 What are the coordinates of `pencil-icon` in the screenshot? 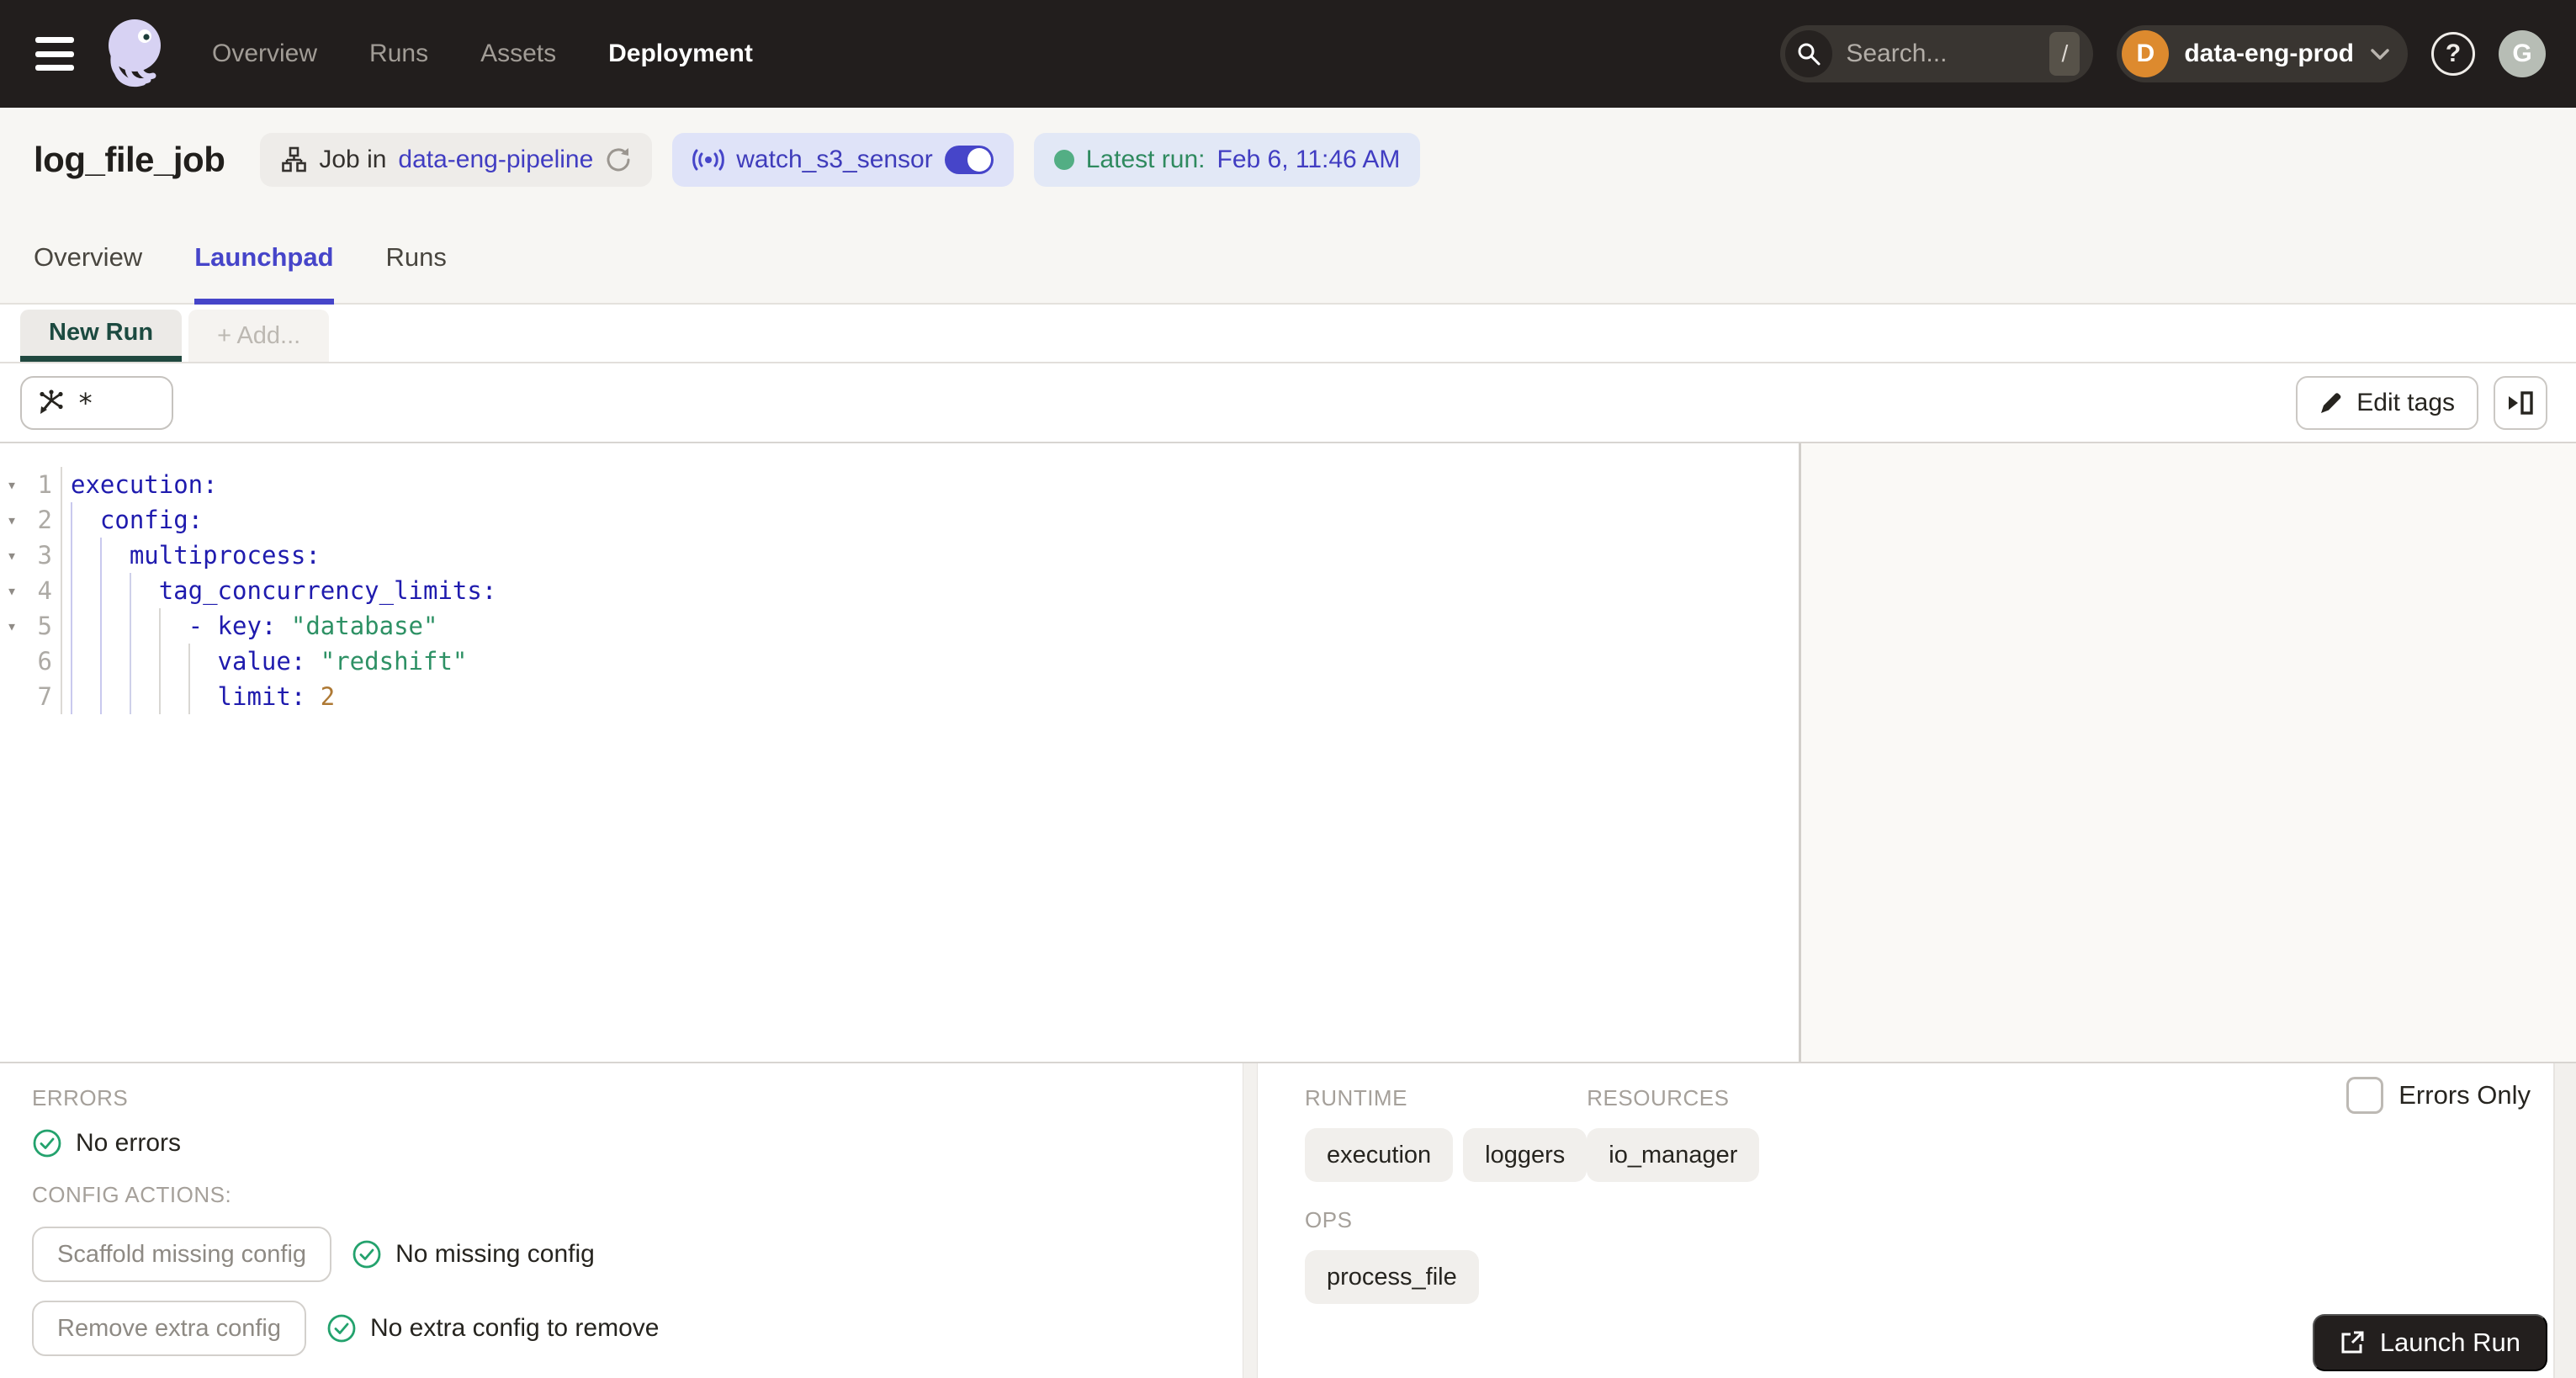 It's located at (2331, 402).